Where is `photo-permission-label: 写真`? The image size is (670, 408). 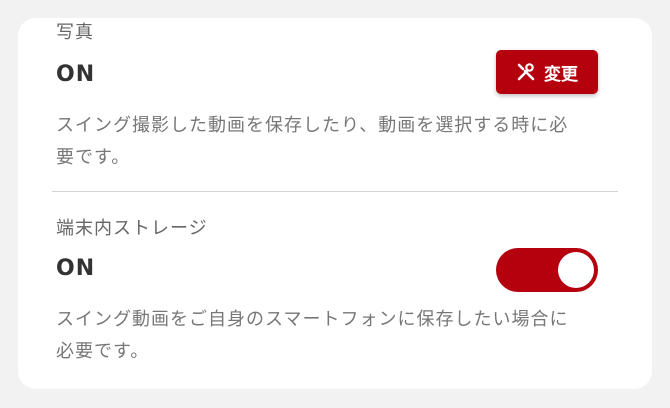 photo-permission-label: 写真 is located at coordinates (75, 32).